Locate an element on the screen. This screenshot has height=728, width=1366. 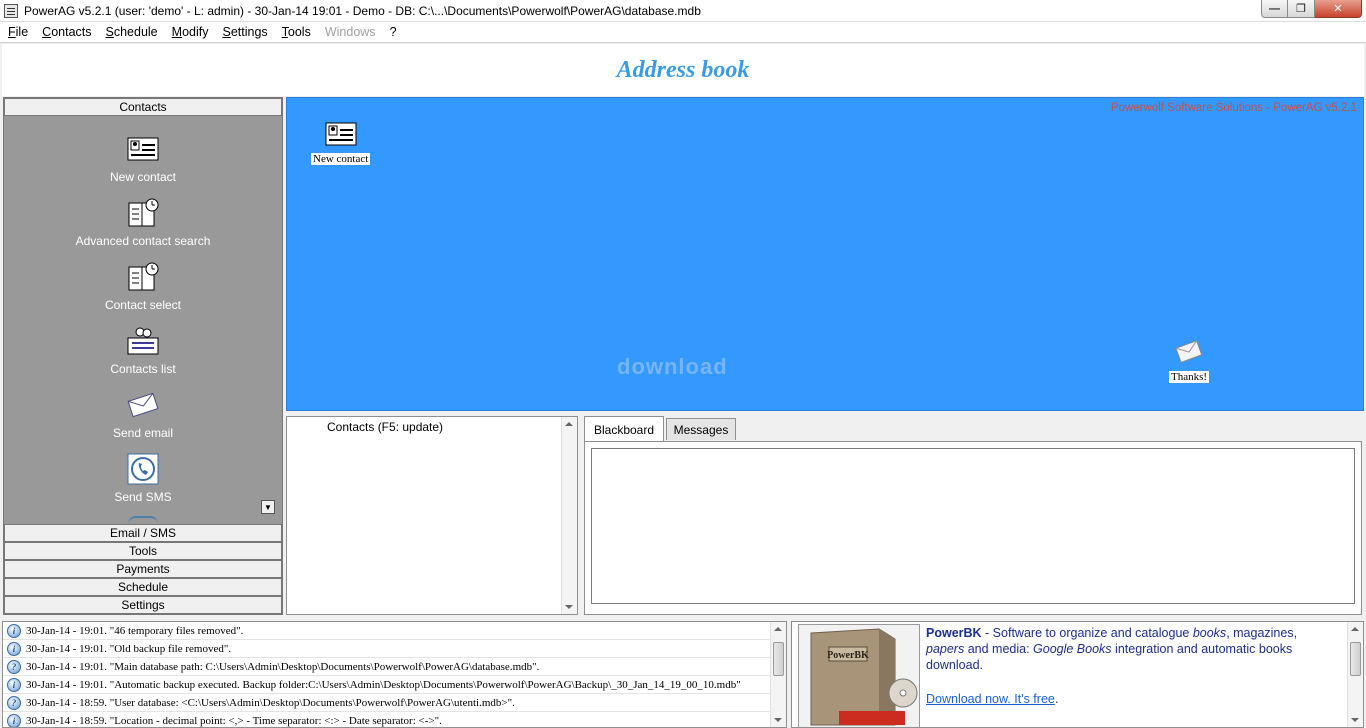
page-header: Address book is located at coordinates (683, 70).